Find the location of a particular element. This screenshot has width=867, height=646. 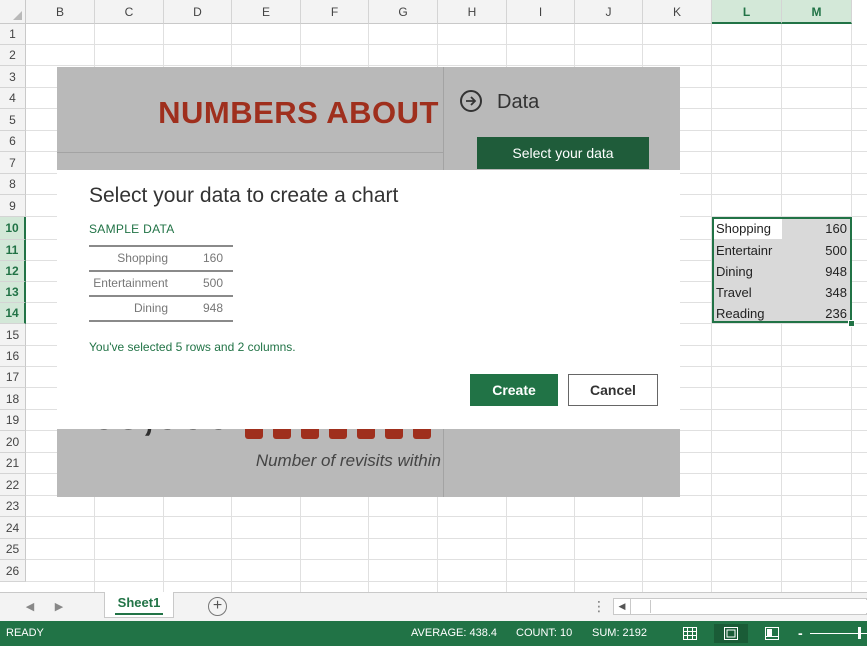

card-title: NUMBERS ABOUT is located at coordinates (298, 112).